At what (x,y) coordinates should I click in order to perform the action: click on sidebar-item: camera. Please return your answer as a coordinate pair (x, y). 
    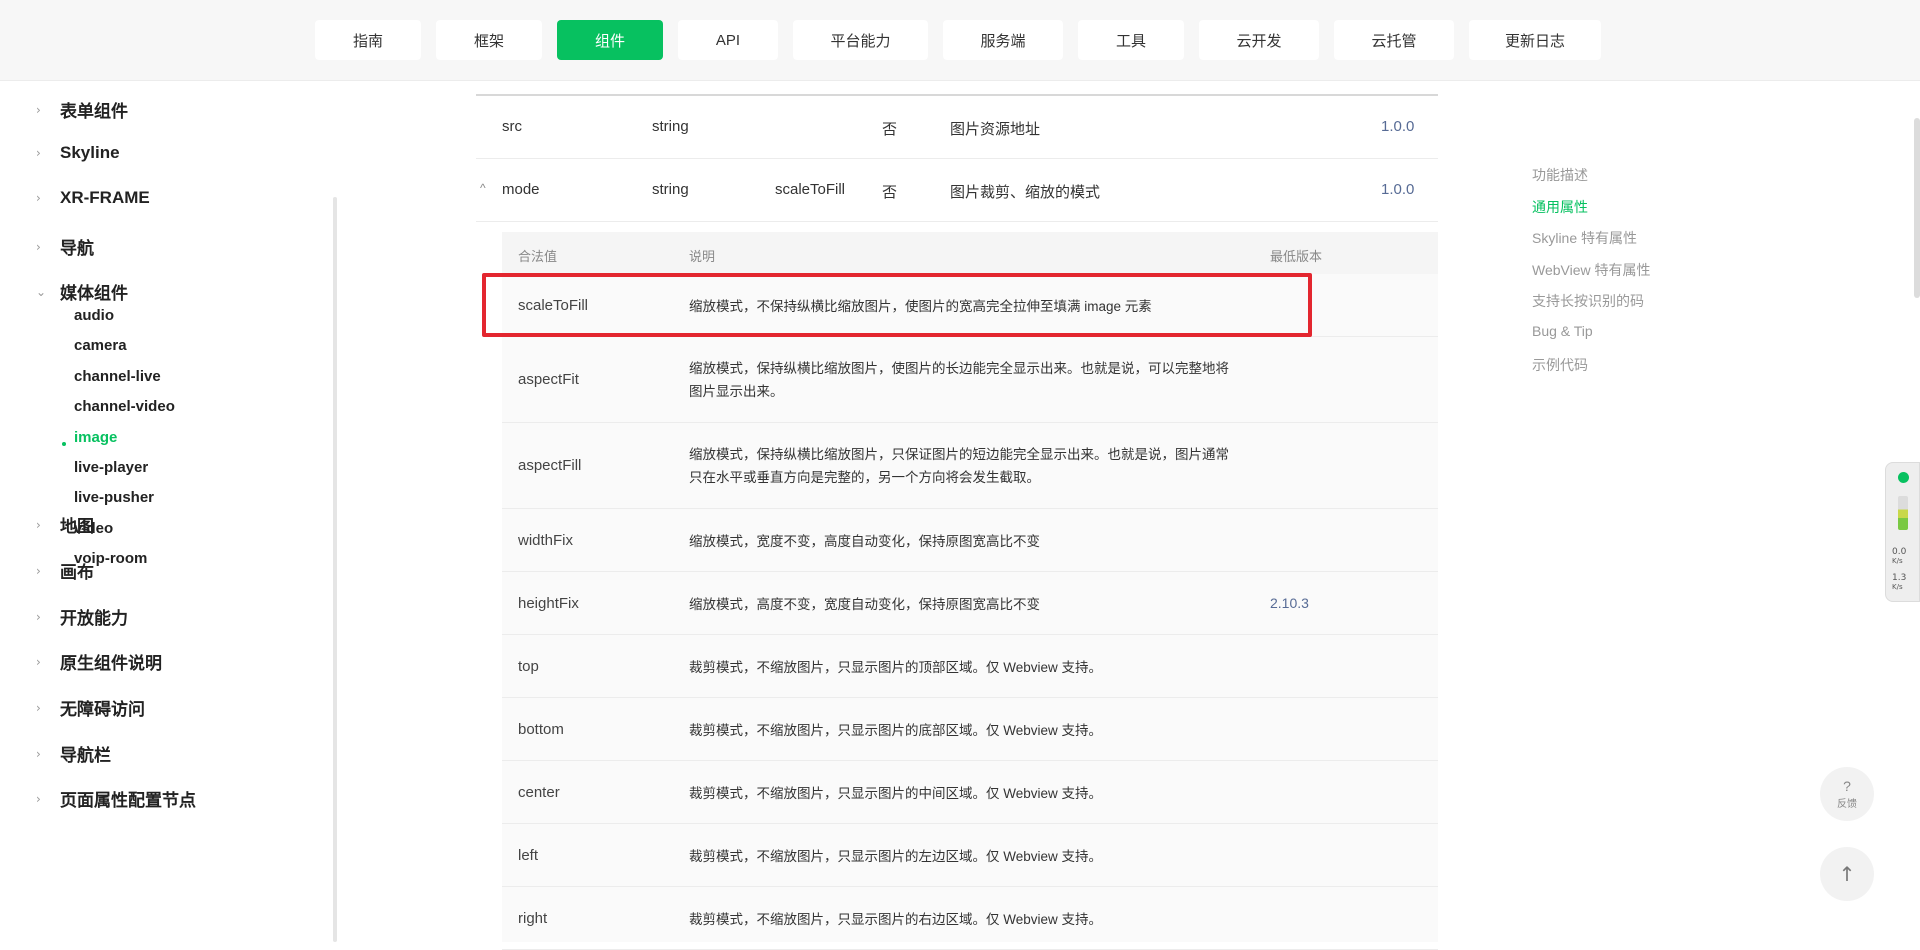
    Looking at the image, I should click on (100, 345).